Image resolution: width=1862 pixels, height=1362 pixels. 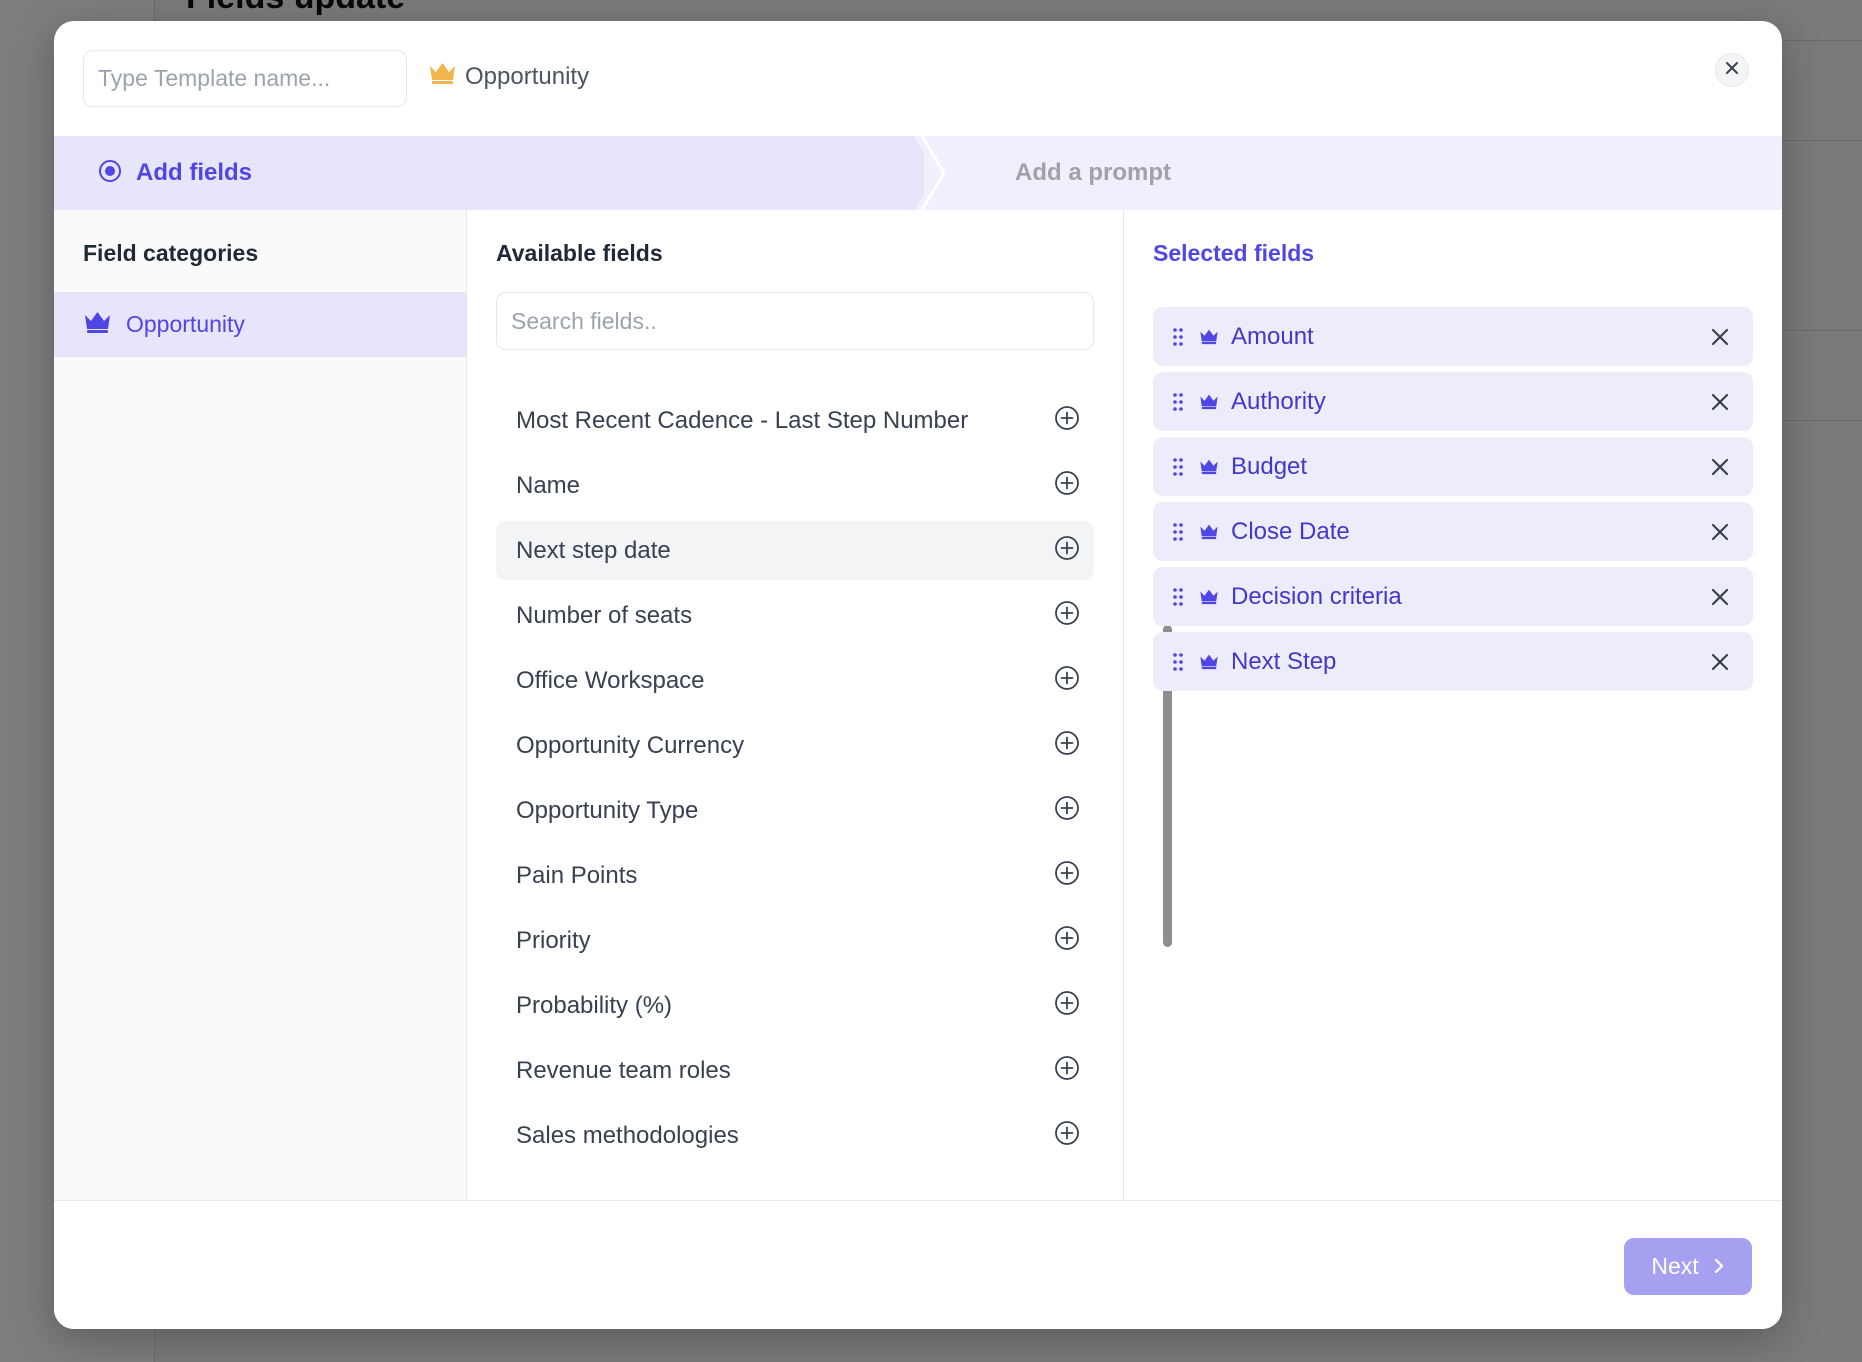 What do you see at coordinates (593, 550) in the screenshot?
I see `available-field-label: Next step date` at bounding box center [593, 550].